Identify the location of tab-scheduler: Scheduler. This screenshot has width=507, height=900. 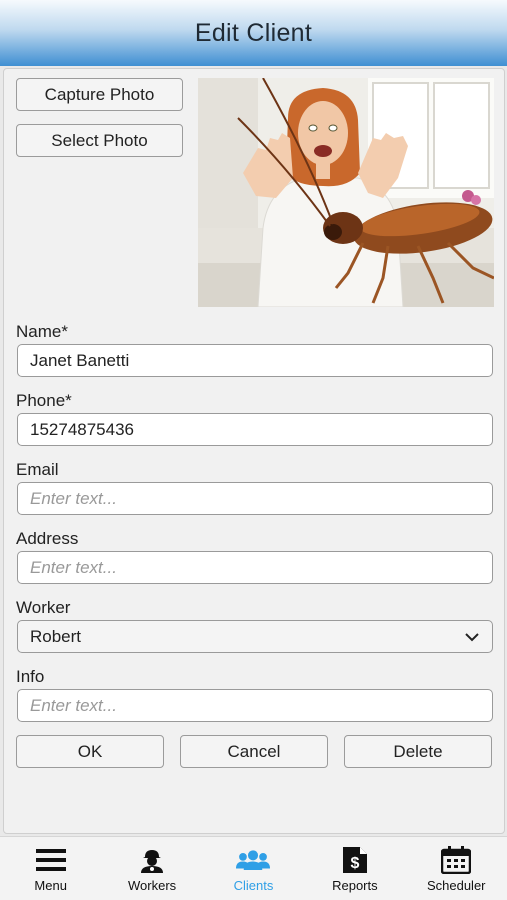
(456, 865).